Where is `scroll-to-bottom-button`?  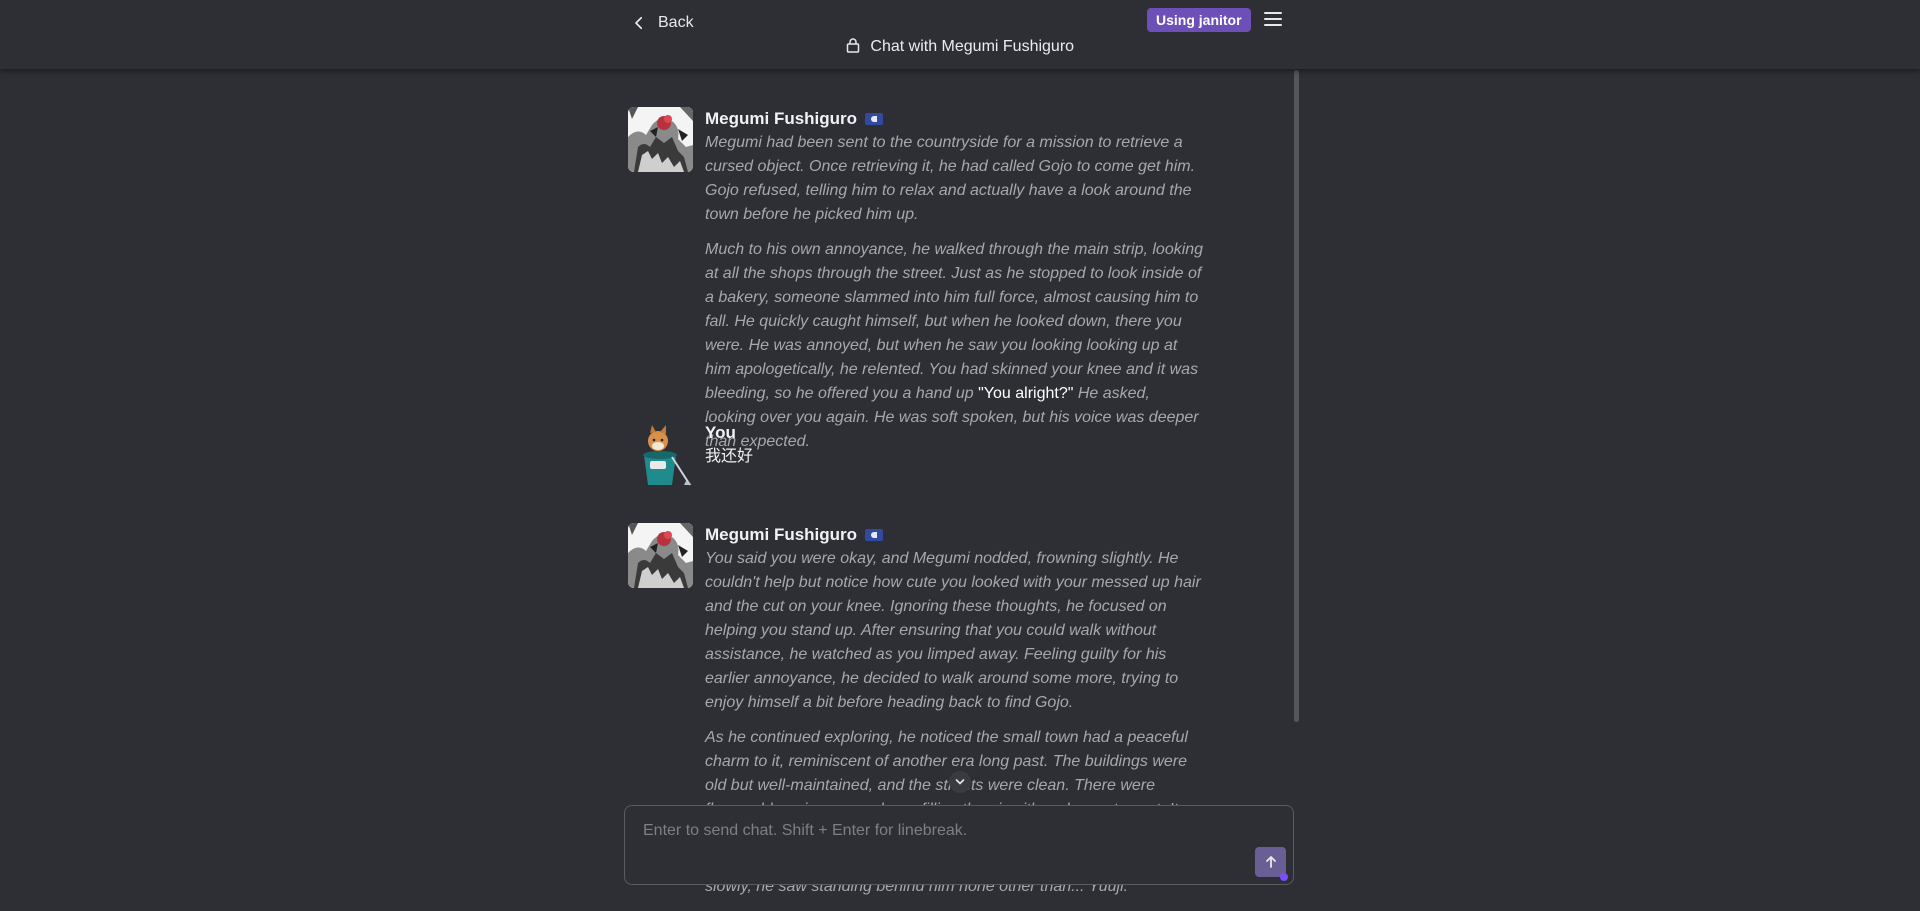
scroll-to-bottom-button is located at coordinates (960, 782).